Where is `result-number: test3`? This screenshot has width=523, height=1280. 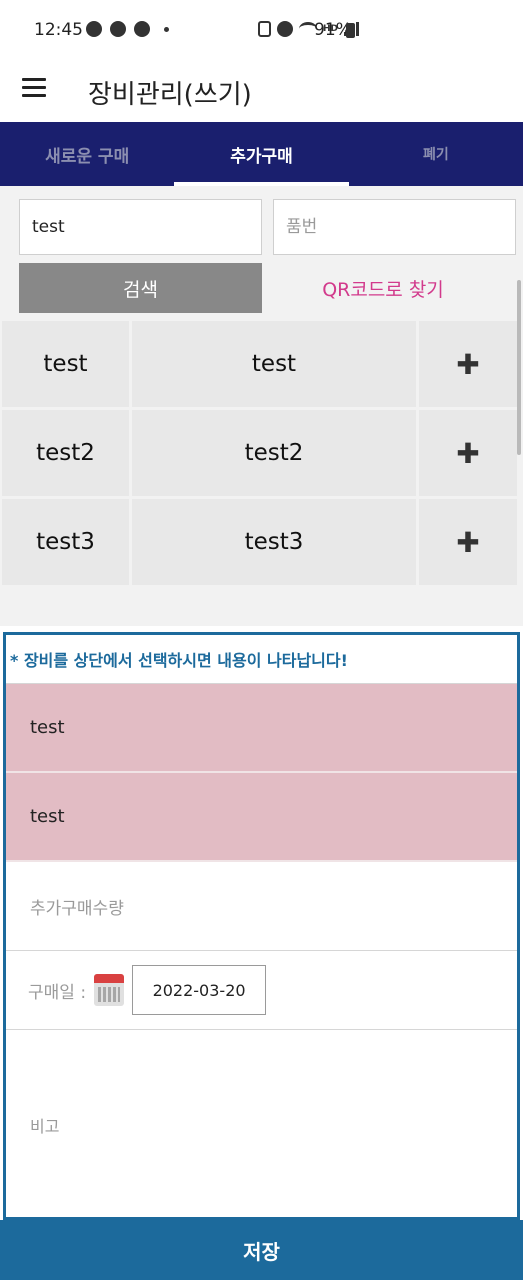 result-number: test3 is located at coordinates (274, 542).